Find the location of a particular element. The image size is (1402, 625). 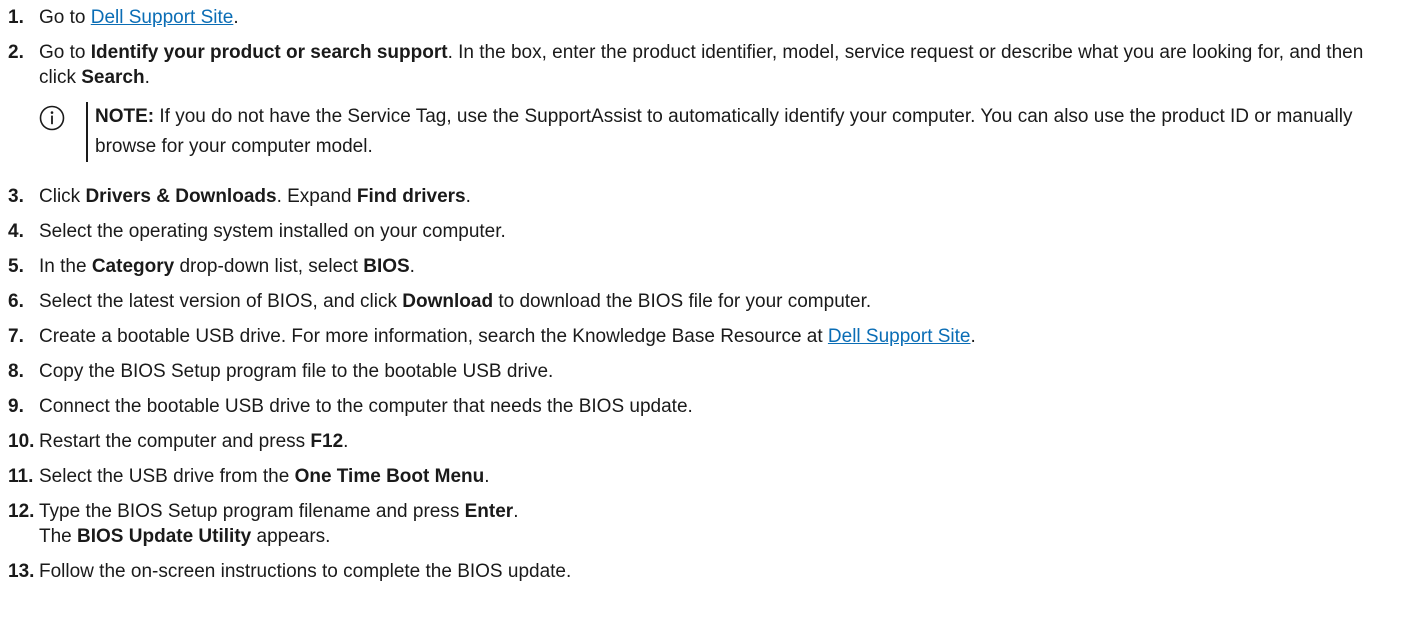

step-1: 1. Go to Dell Support Site. is located at coordinates (123, 17).